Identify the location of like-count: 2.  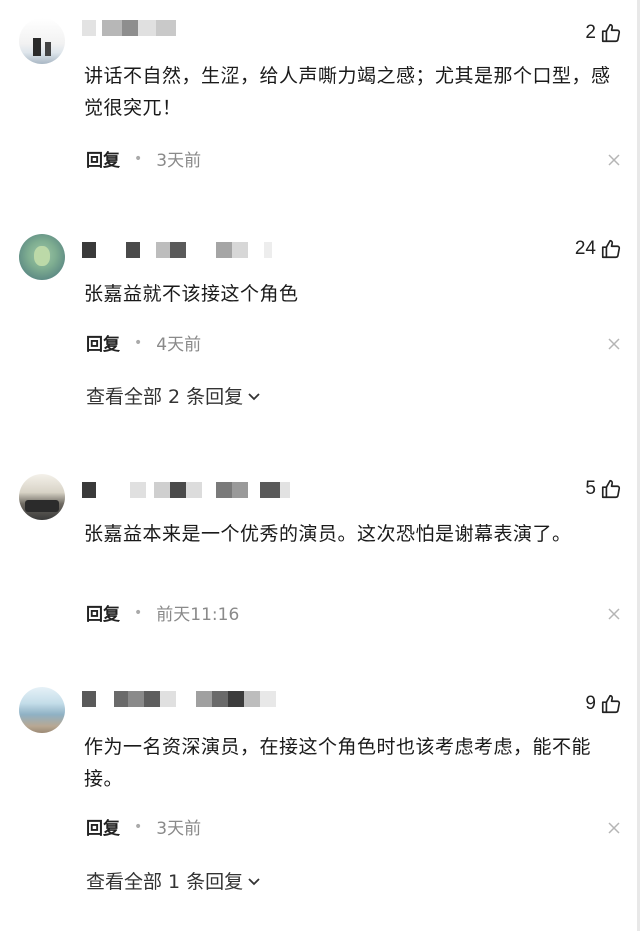
(590, 32).